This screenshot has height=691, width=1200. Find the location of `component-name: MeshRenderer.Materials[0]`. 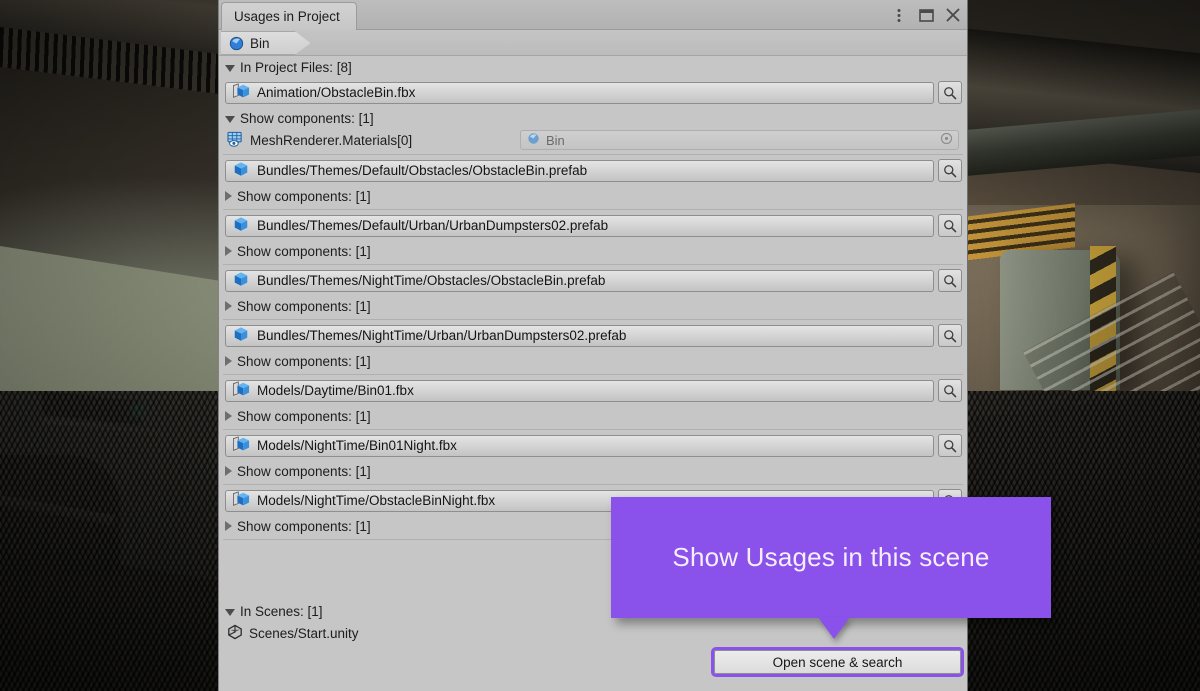

component-name: MeshRenderer.Materials[0] is located at coordinates (331, 140).